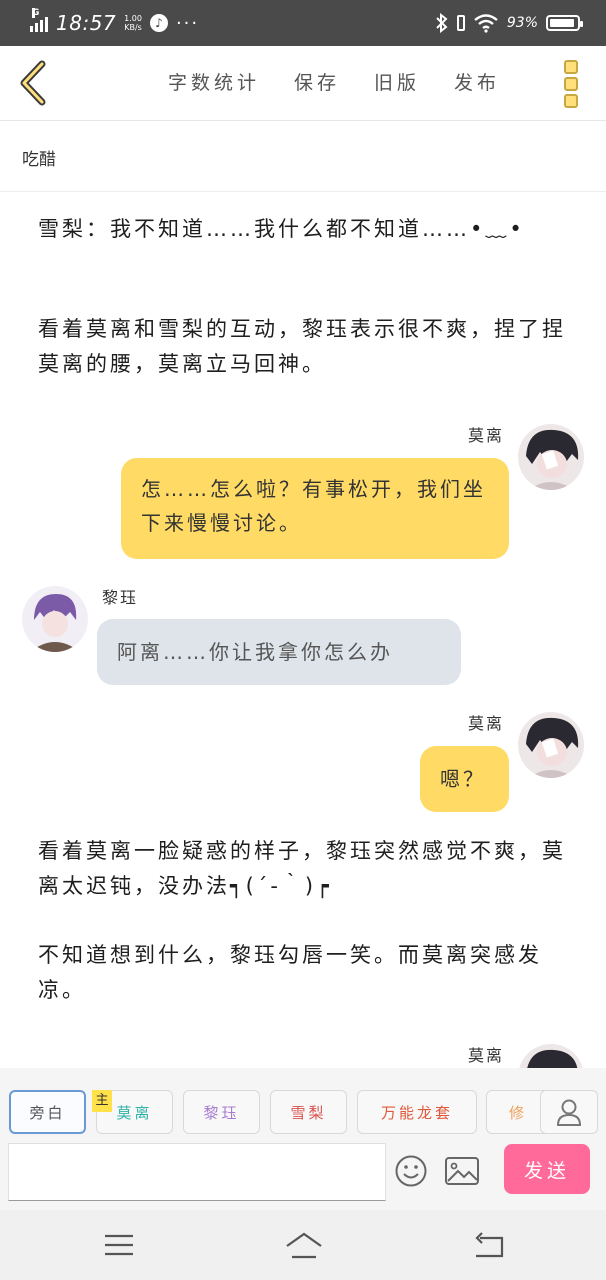 Image resolution: width=606 pixels, height=1280 pixels. I want to click on chapter-title: 吃醋, so click(39, 160).